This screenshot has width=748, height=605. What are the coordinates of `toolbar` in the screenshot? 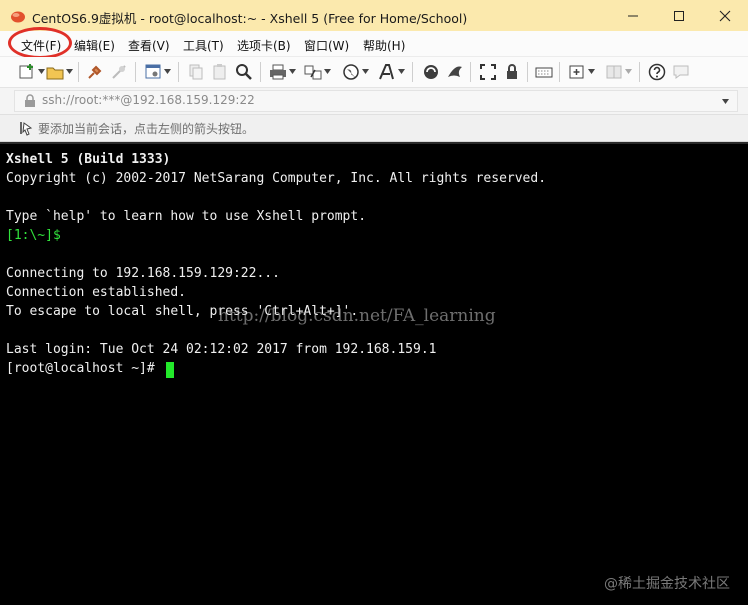 It's located at (374, 72).